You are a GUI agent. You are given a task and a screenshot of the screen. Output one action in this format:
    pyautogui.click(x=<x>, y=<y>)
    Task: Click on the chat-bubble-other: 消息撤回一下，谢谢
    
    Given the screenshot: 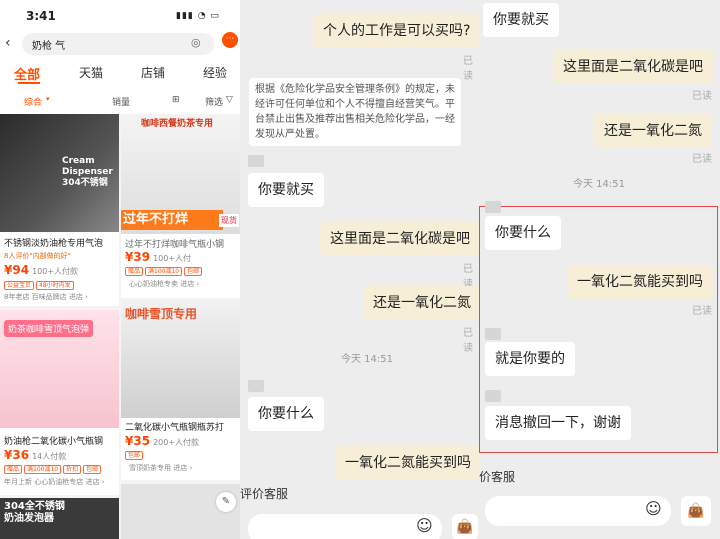 What is the action you would take?
    pyautogui.click(x=558, y=423)
    